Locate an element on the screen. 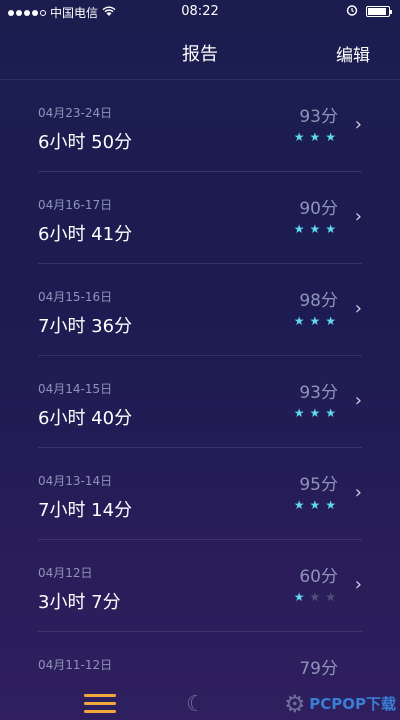 This screenshot has width=400, height=720. report-score: 90分 is located at coordinates (318, 209).